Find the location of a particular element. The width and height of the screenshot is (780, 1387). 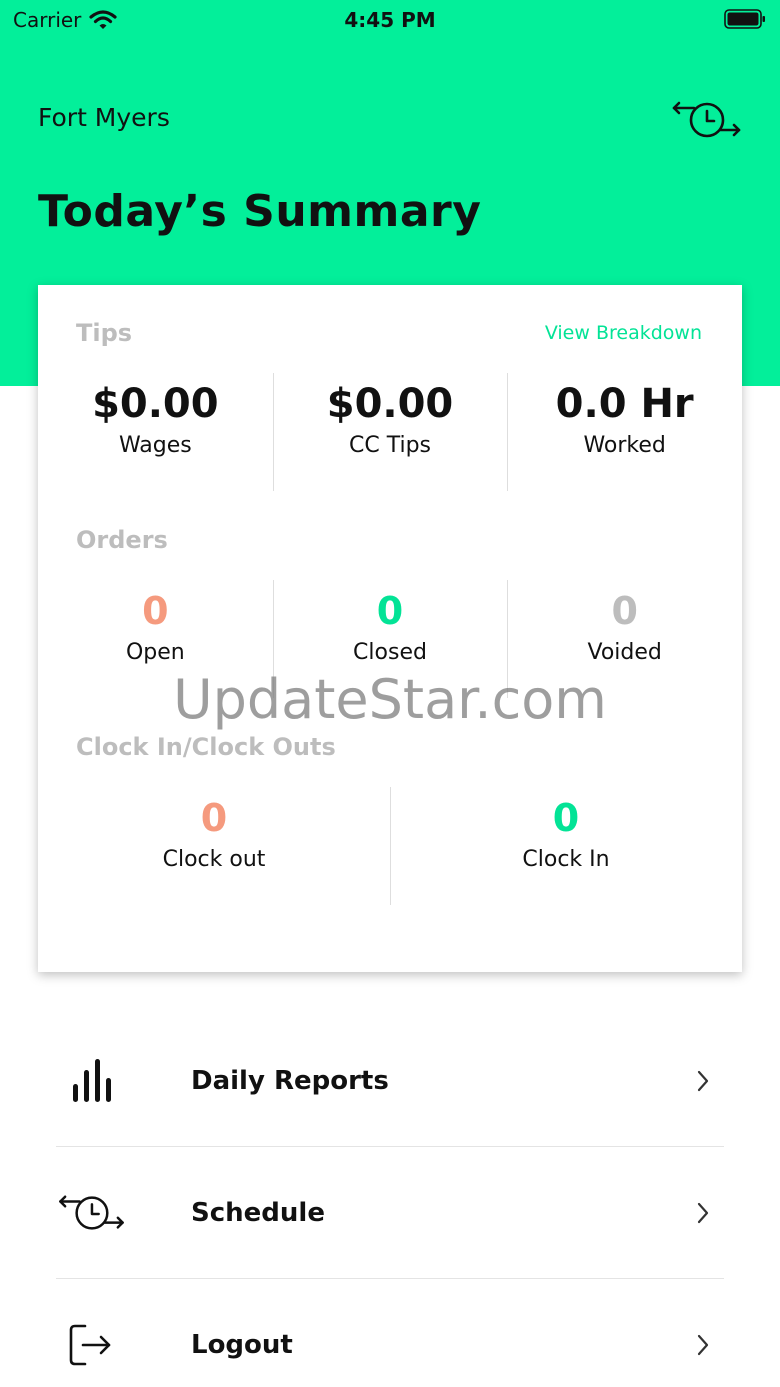

open-orders-label: Open is located at coordinates (155, 652).